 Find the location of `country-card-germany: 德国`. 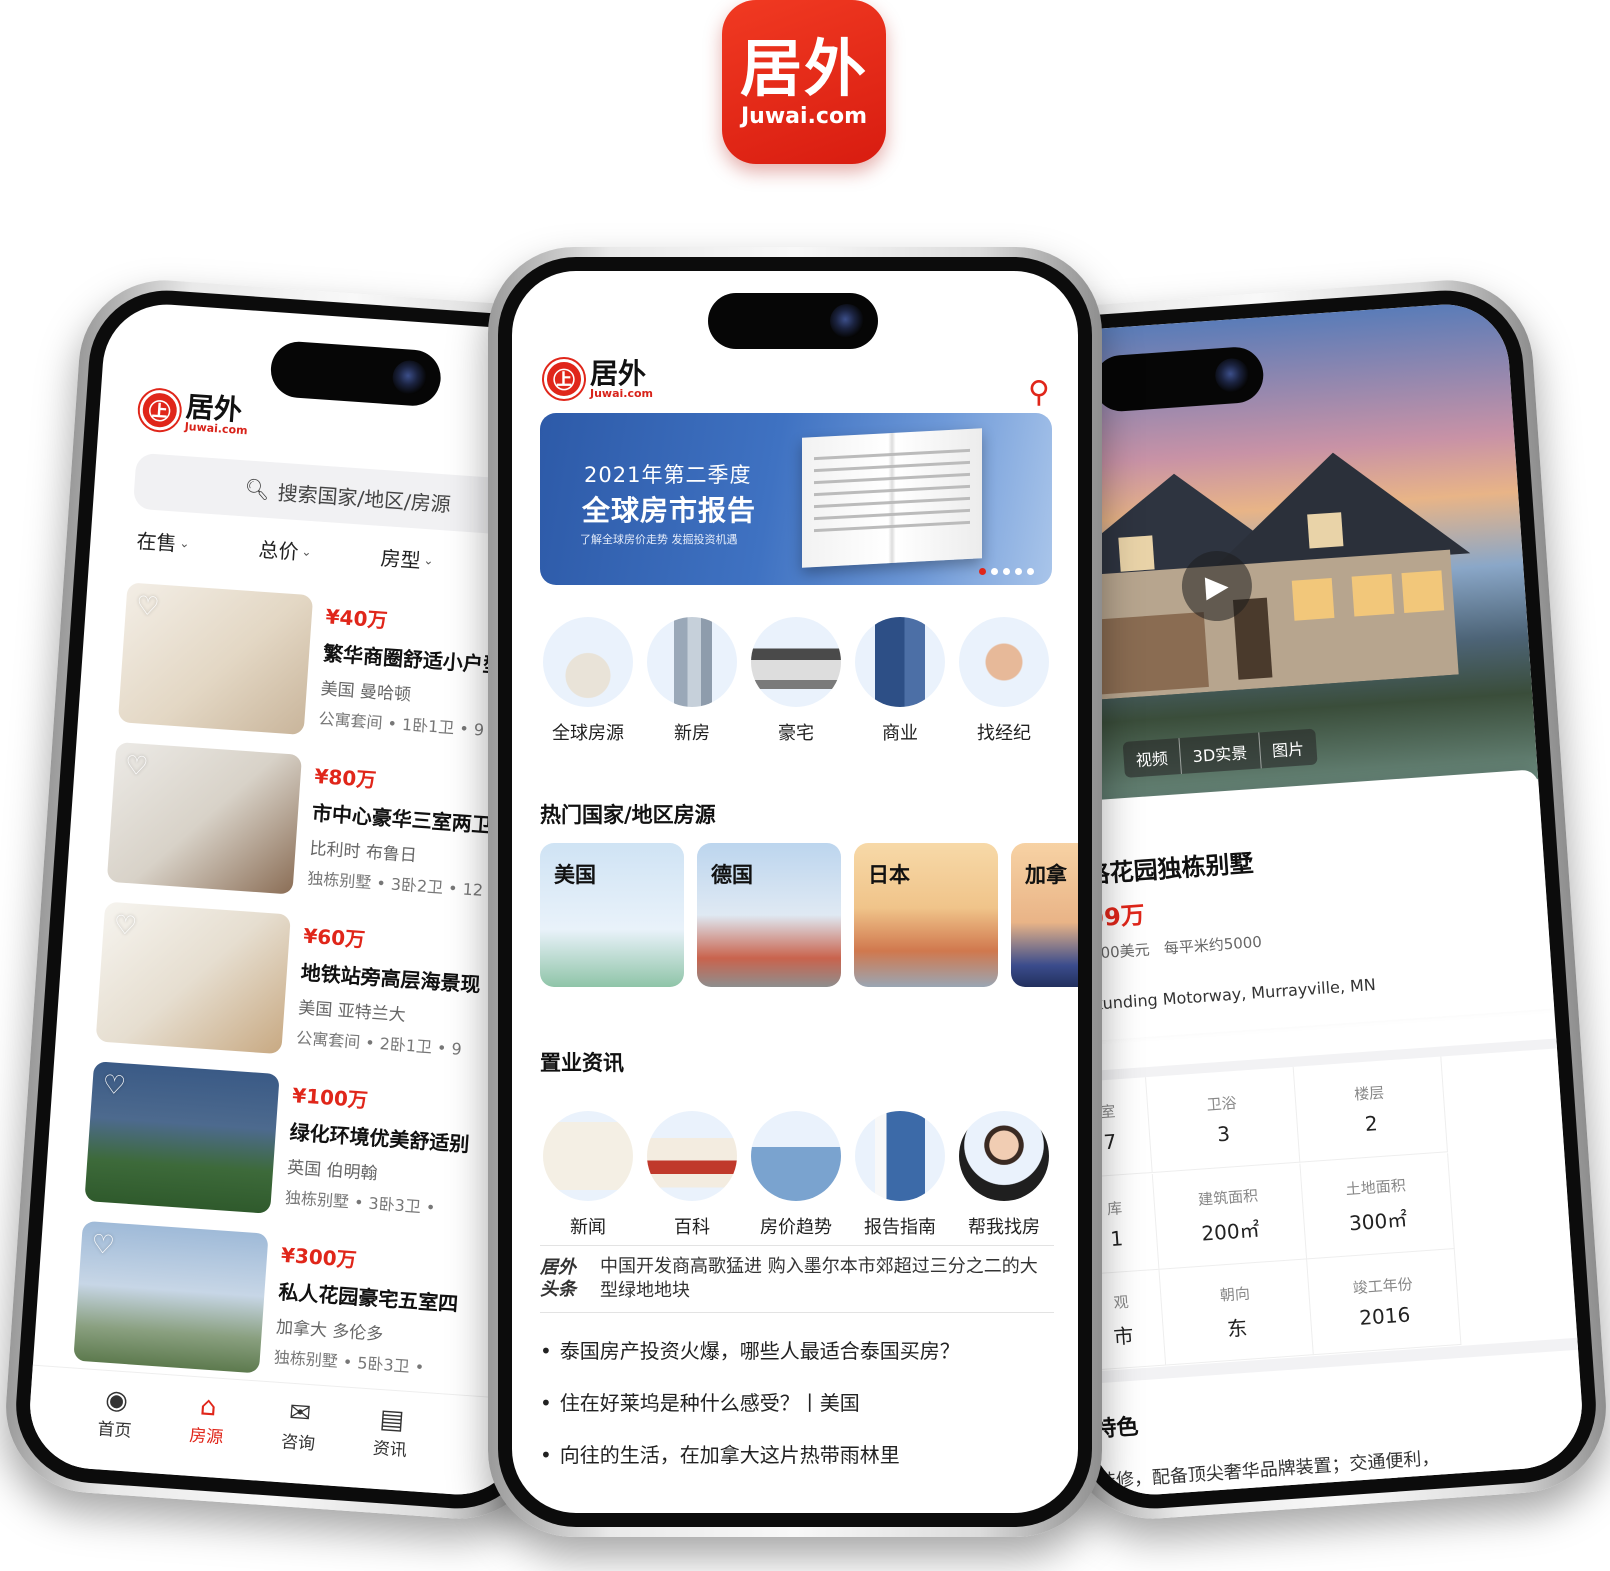

country-card-germany: 德国 is located at coordinates (769, 915).